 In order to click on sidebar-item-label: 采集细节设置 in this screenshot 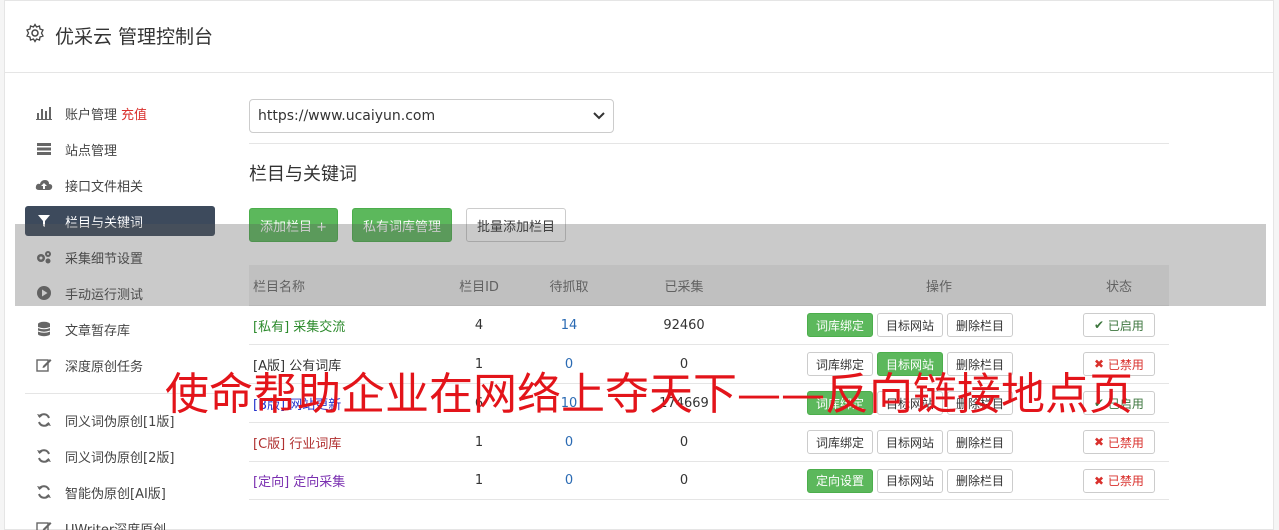, I will do `click(104, 259)`.